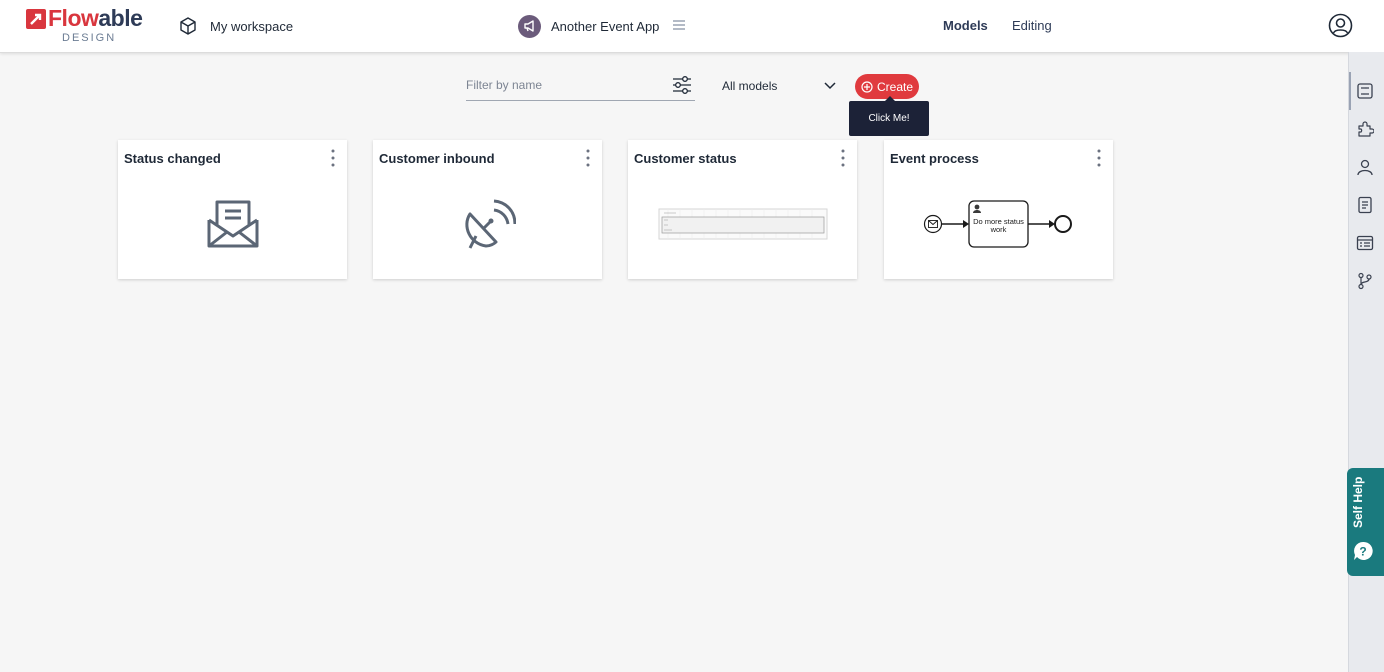 This screenshot has width=1384, height=672. I want to click on app-settings-icon, so click(1365, 91).